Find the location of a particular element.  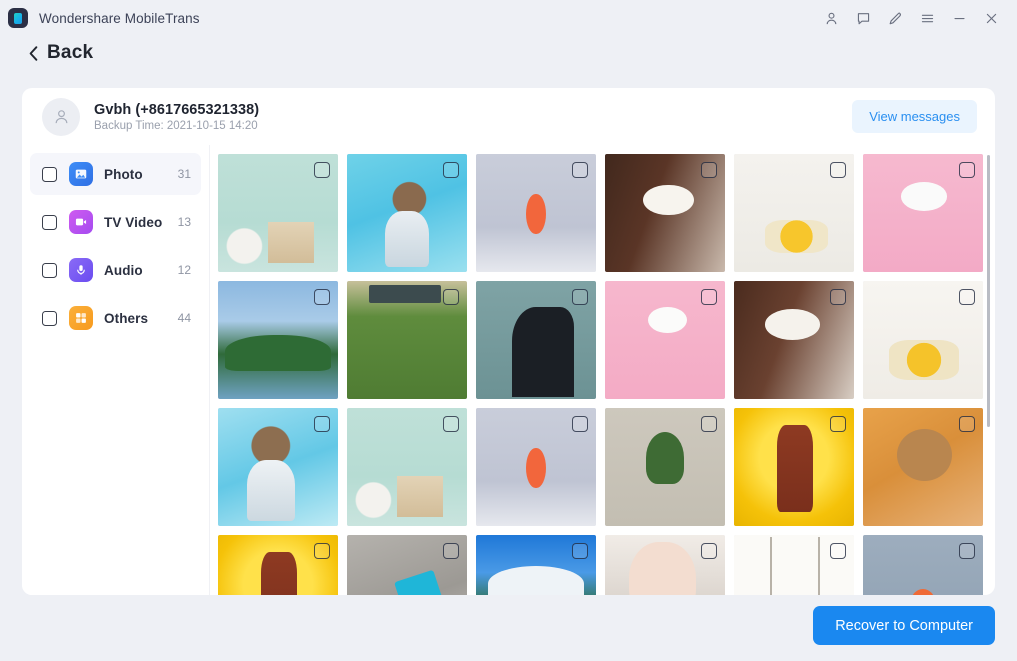

feedback-icon is located at coordinates (863, 18).